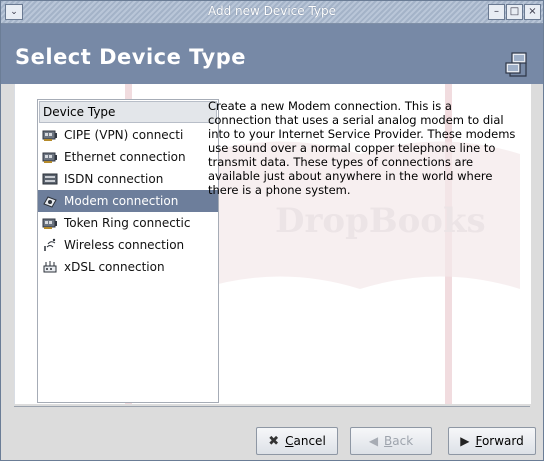  Describe the element at coordinates (121, 201) in the screenshot. I see `list-item-label: Modem connection` at that location.